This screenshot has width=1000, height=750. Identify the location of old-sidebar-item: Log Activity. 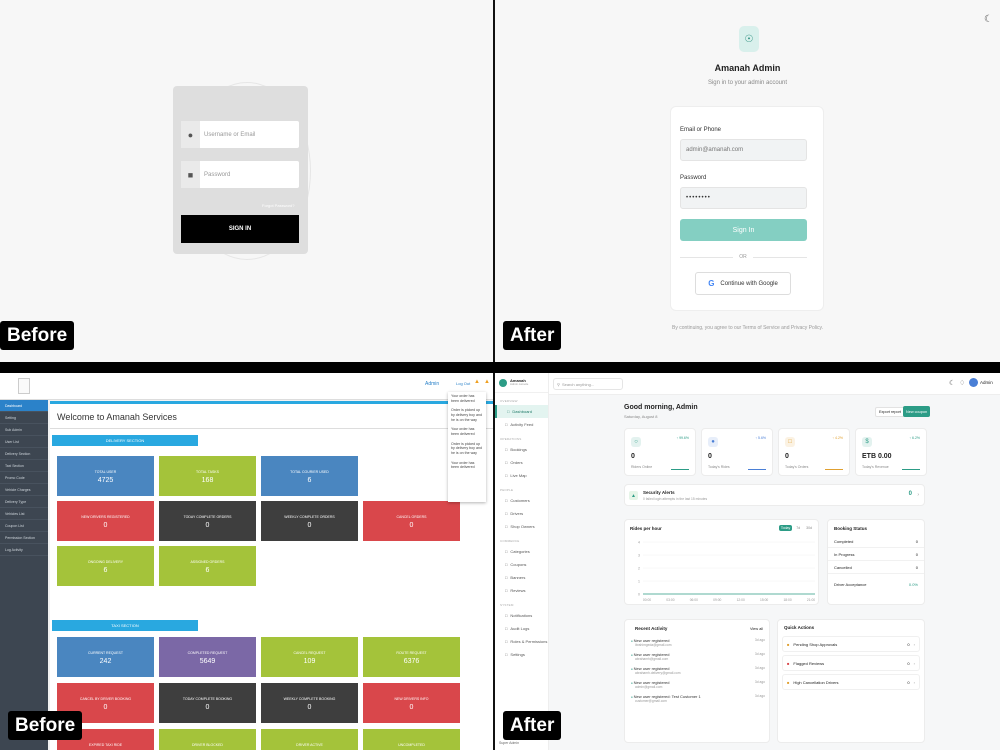
(24, 550).